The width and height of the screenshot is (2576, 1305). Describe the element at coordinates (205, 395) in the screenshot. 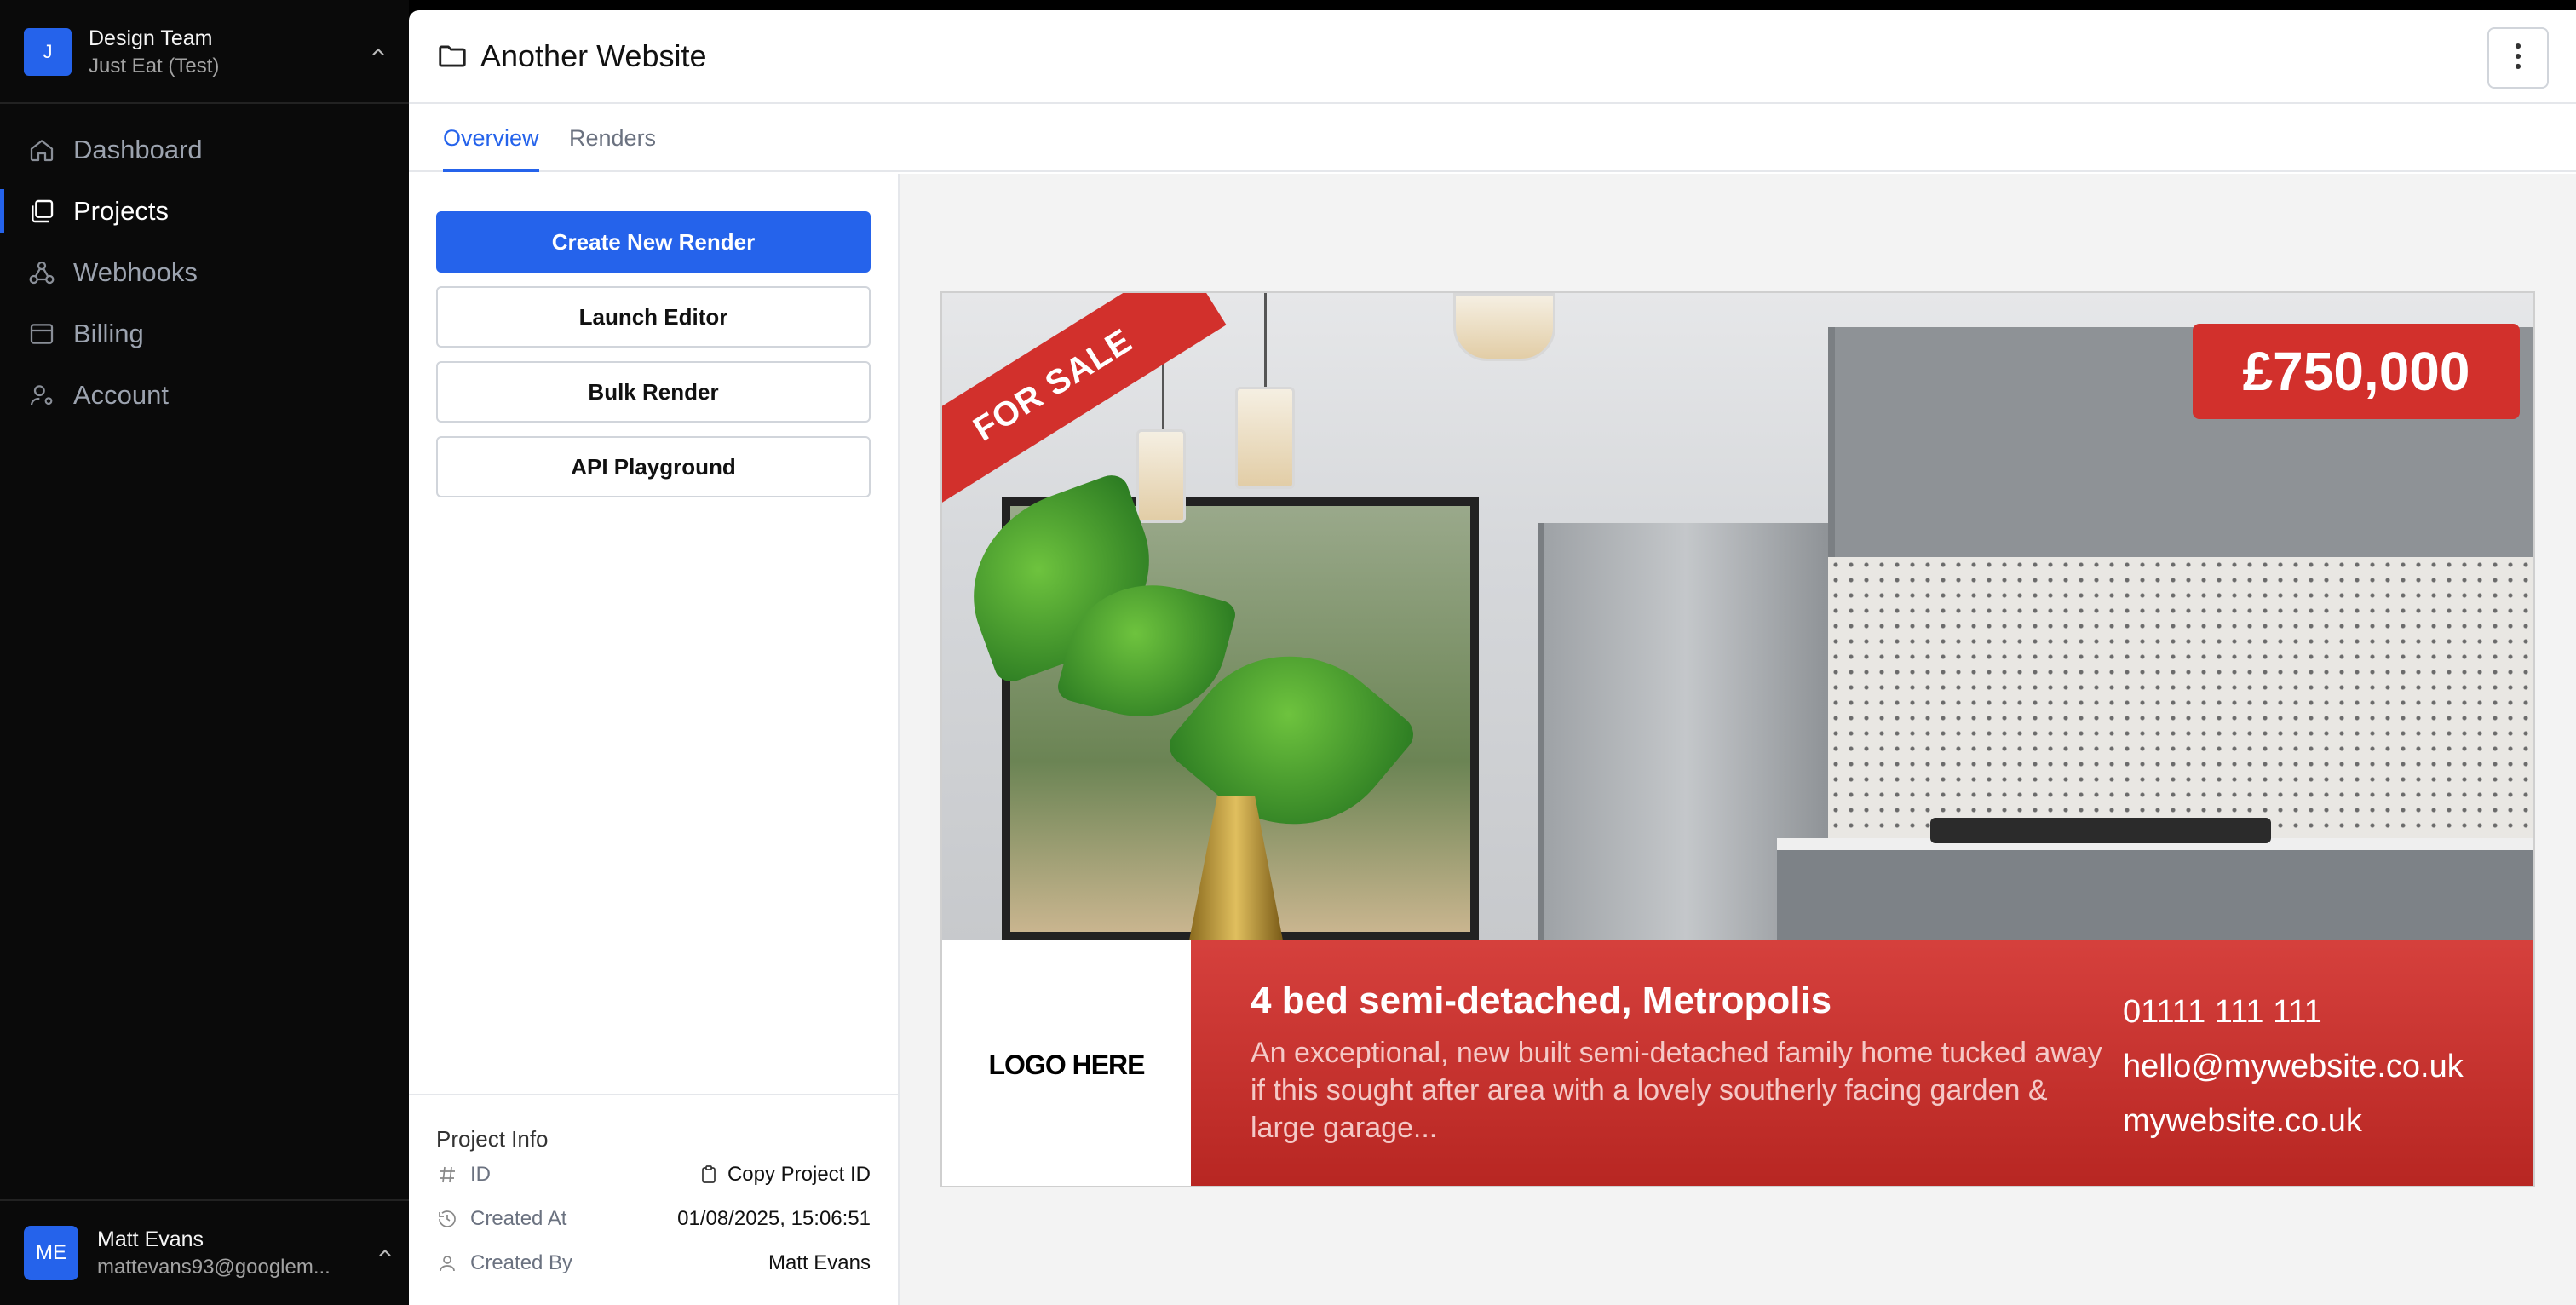

I see `sidebar-item-account: Account` at that location.